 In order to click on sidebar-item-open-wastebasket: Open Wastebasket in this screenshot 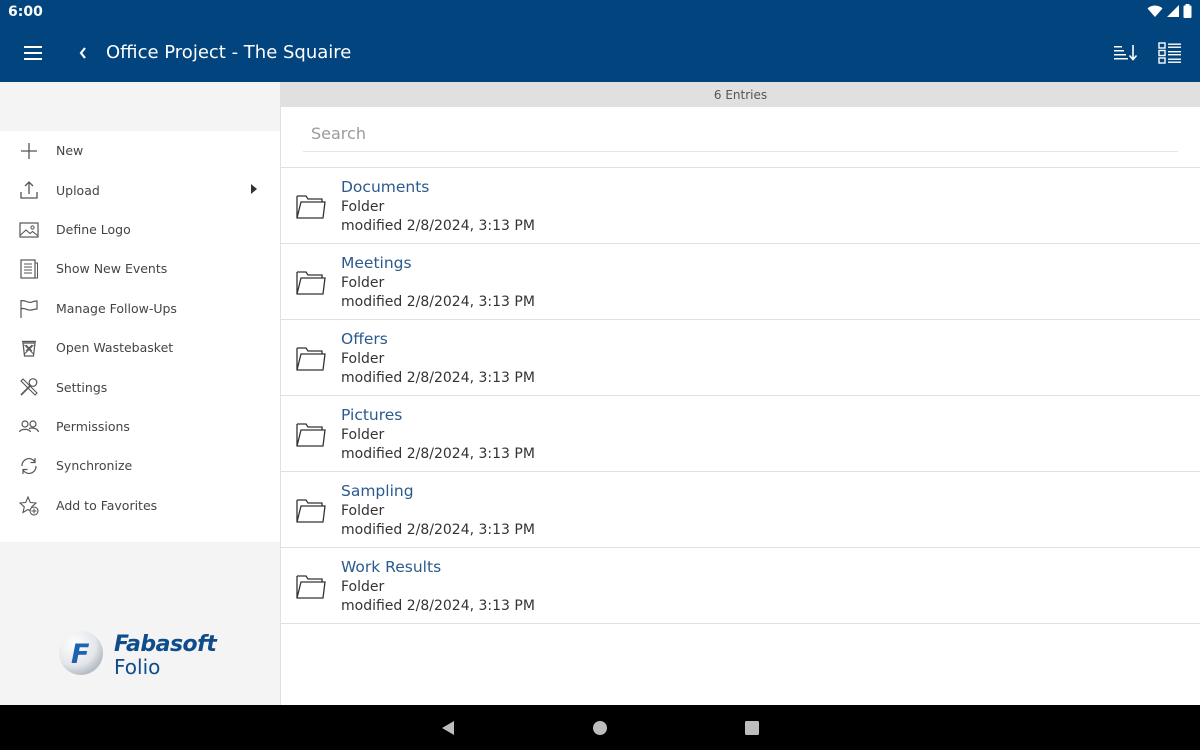, I will do `click(140, 347)`.